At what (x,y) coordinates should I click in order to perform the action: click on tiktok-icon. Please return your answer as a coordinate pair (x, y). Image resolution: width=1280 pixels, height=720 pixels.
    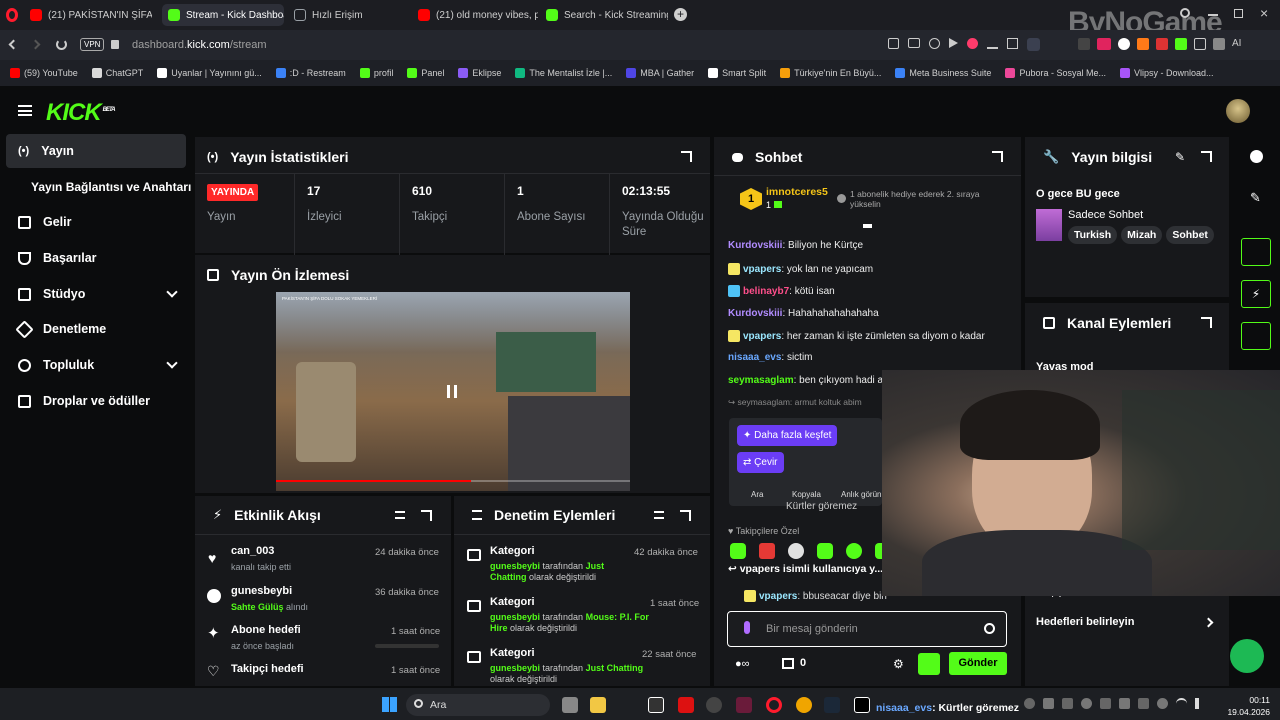
    Looking at the image, I should click on (862, 705).